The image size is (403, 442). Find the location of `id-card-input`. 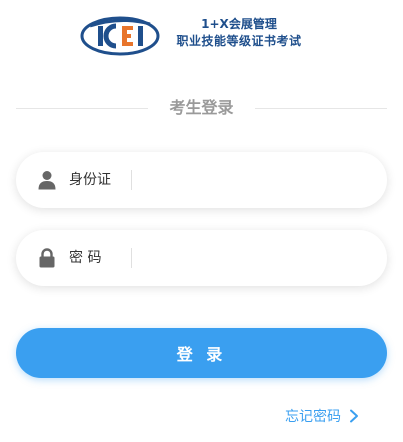

id-card-input is located at coordinates (255, 180).